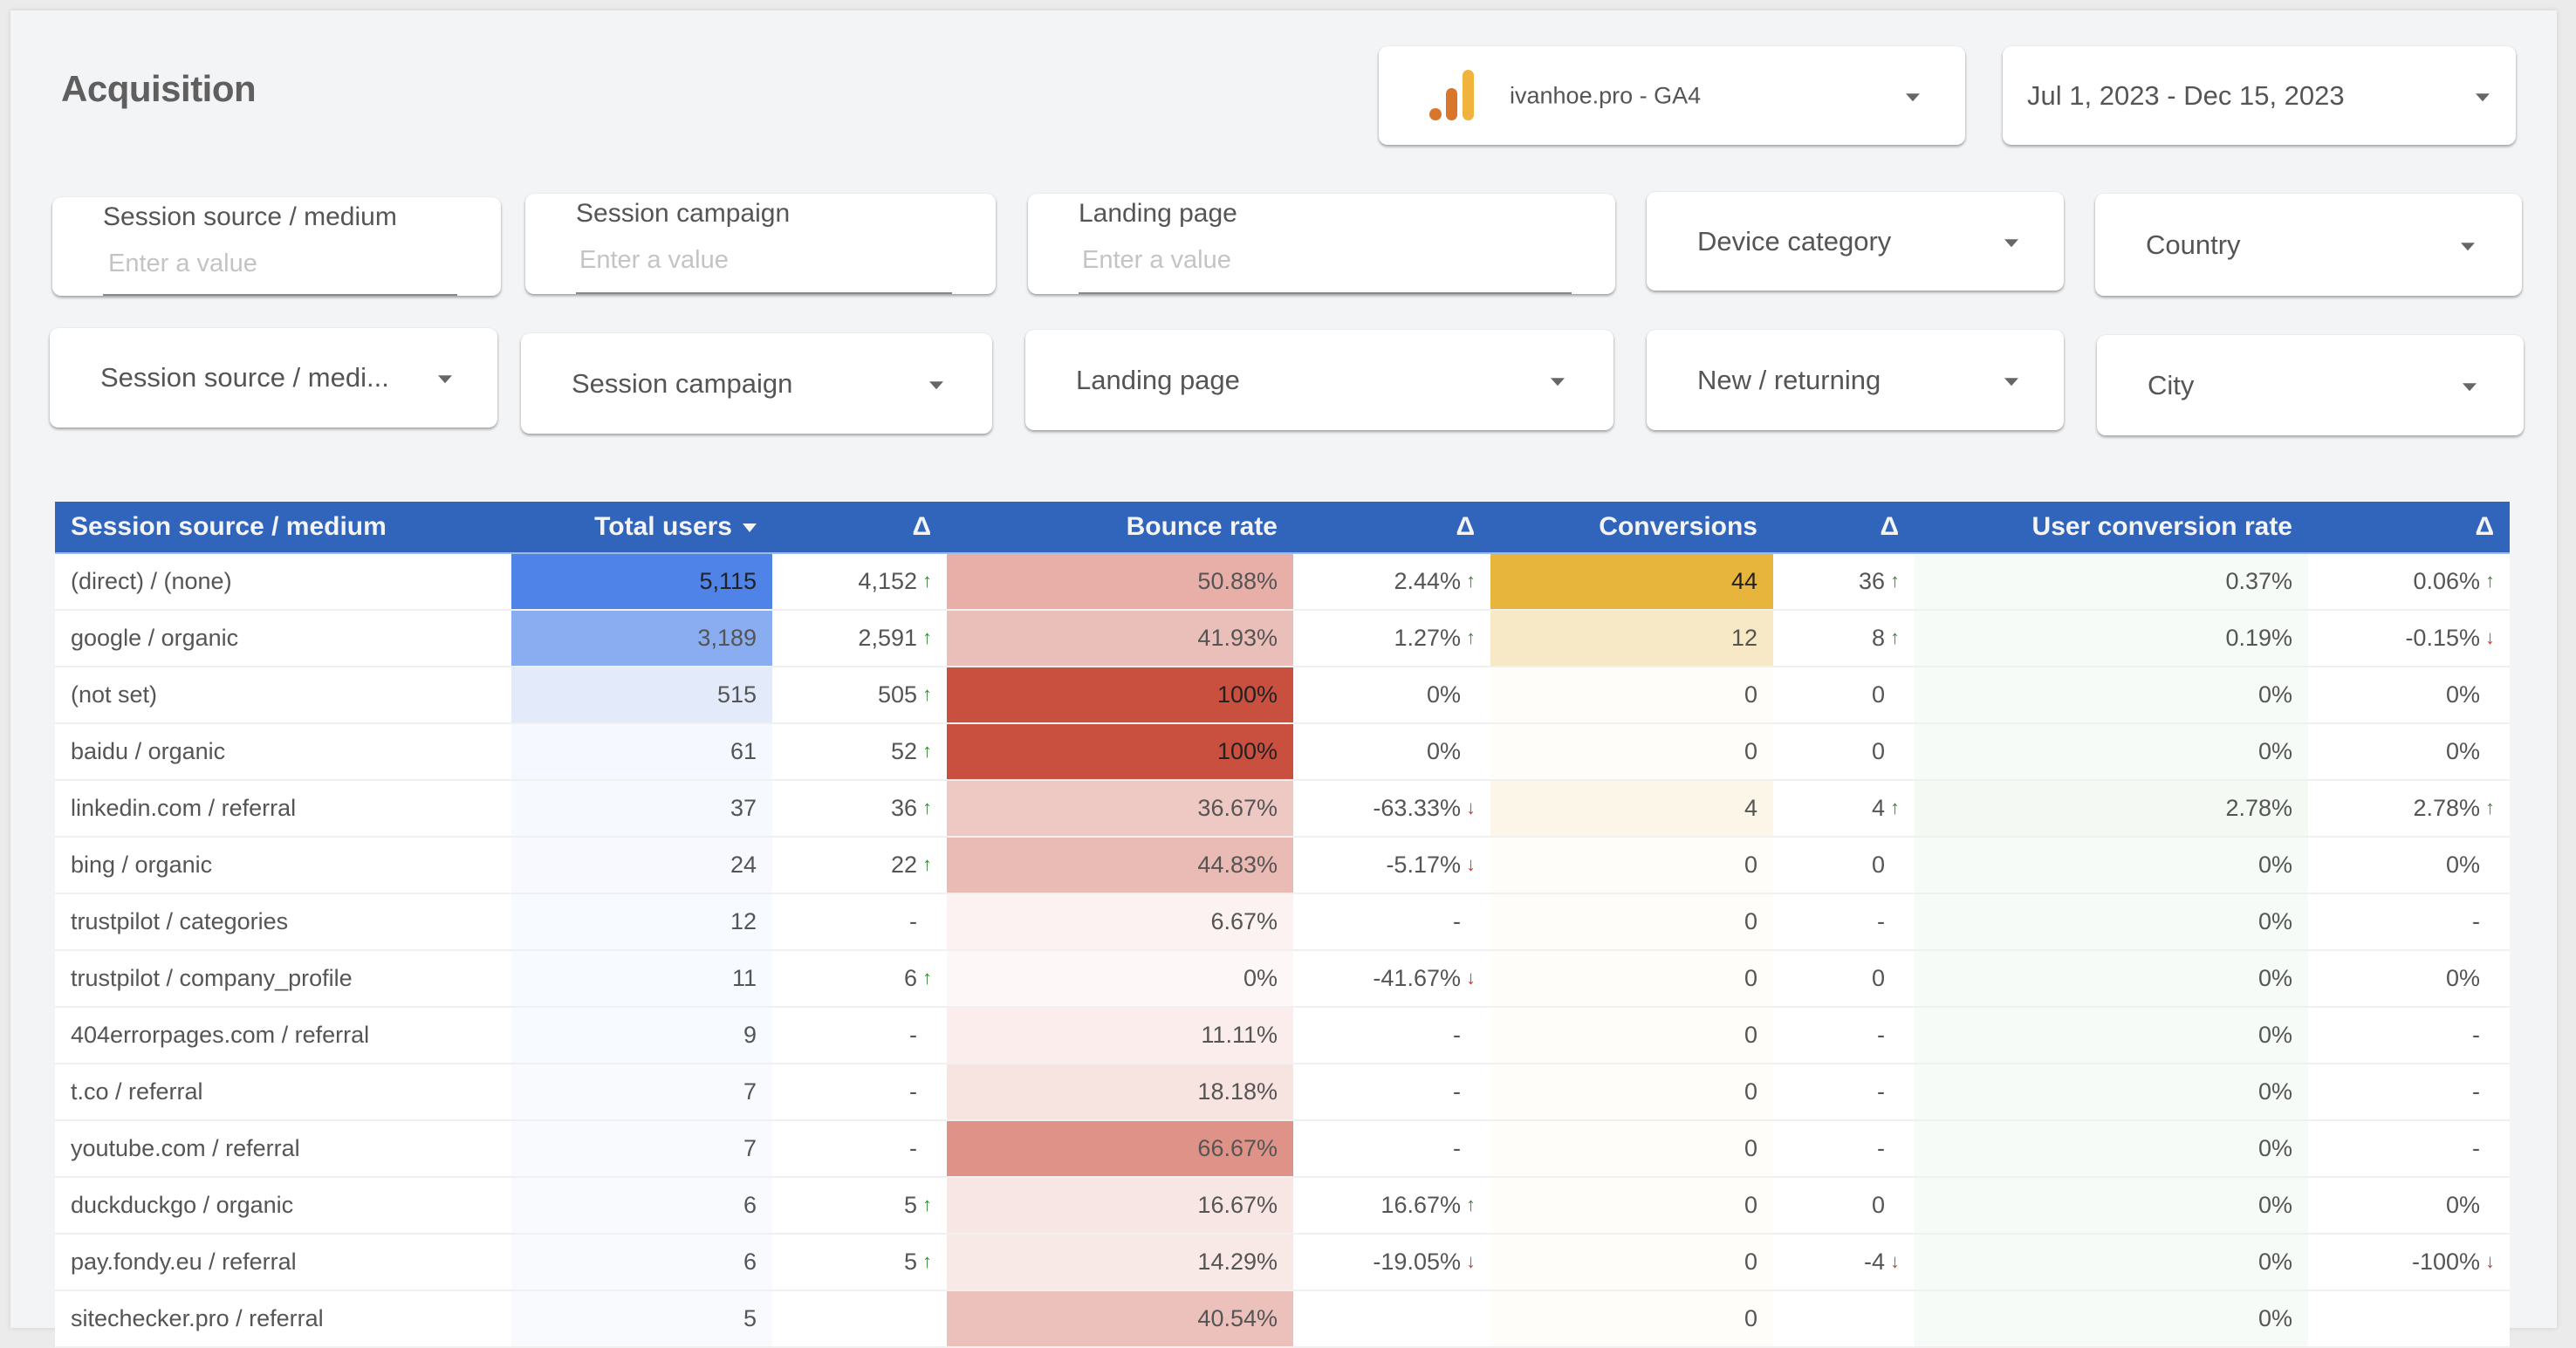 The height and width of the screenshot is (1348, 2576). I want to click on landing-page-input, so click(1328, 260).